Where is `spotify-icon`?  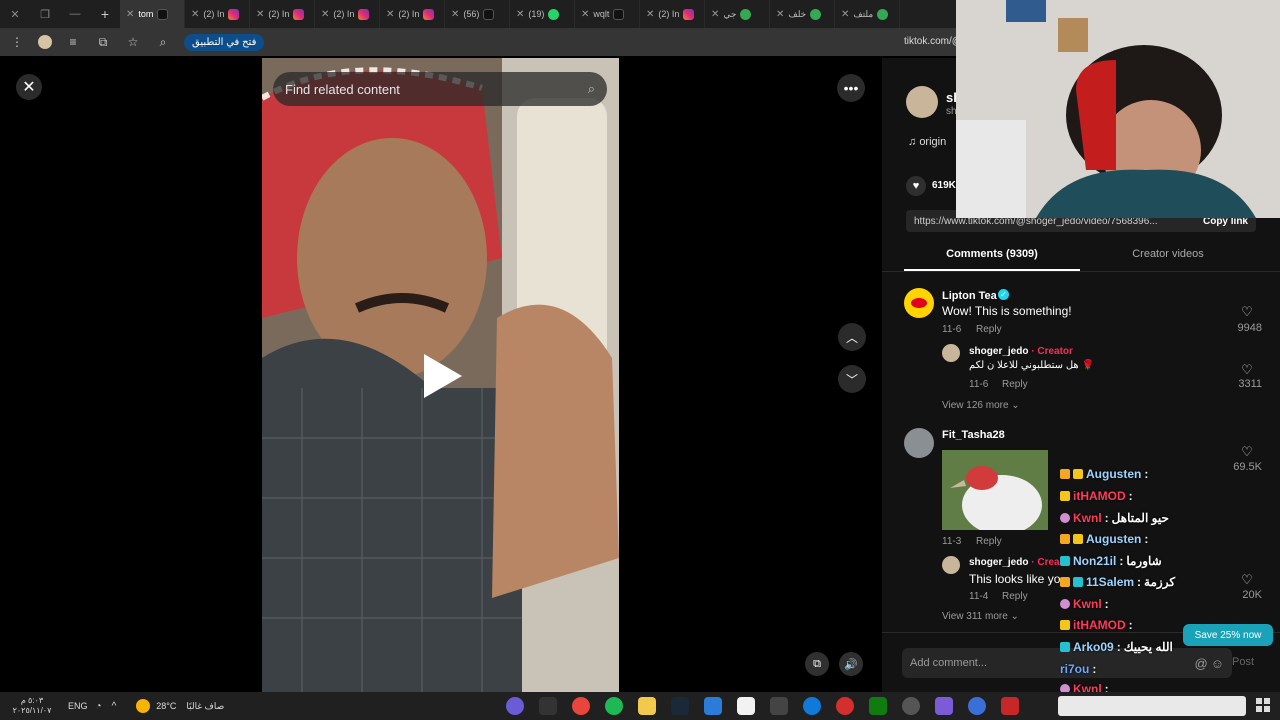
spotify-icon is located at coordinates (614, 706).